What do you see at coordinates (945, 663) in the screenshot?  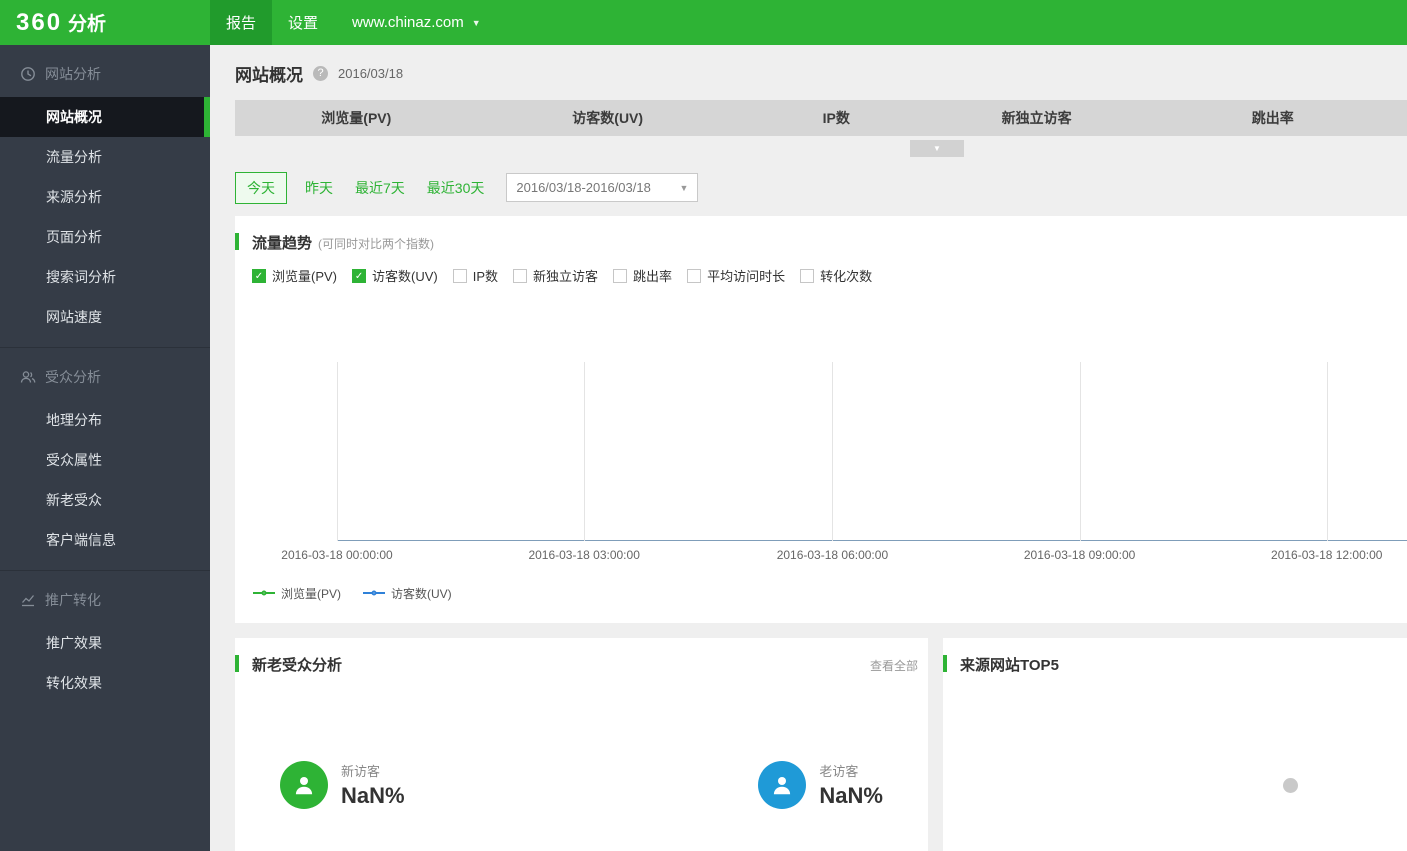 I see `green-accent-bar` at bounding box center [945, 663].